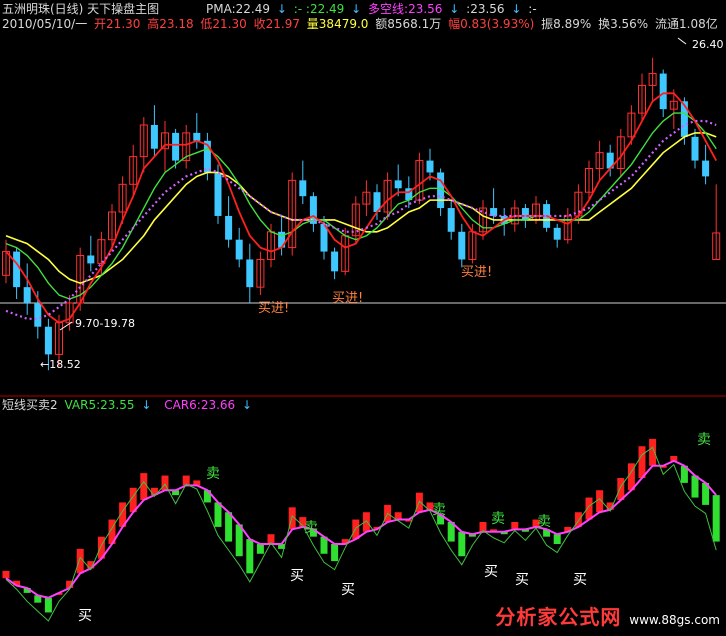 The width and height of the screenshot is (726, 636). What do you see at coordinates (105, 323) in the screenshot?
I see `range-label: 9.70-19.78` at bounding box center [105, 323].